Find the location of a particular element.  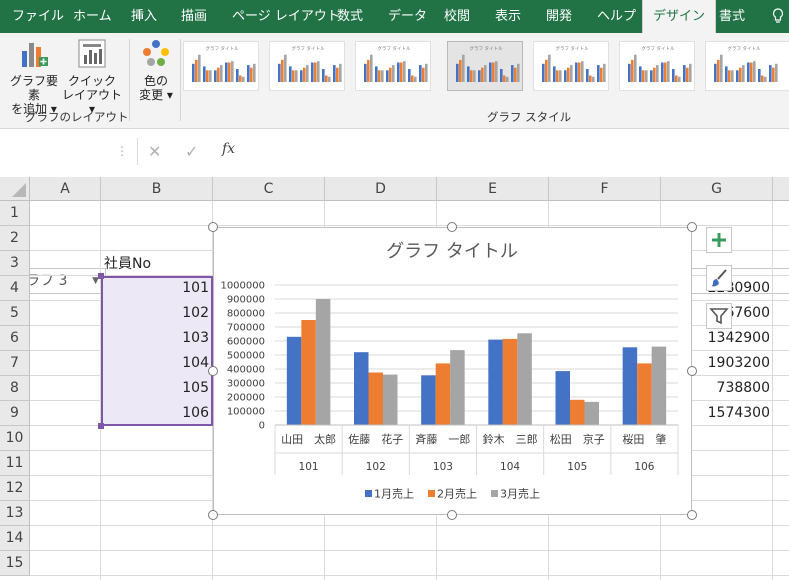

row-header-6: 6 is located at coordinates (15, 338).